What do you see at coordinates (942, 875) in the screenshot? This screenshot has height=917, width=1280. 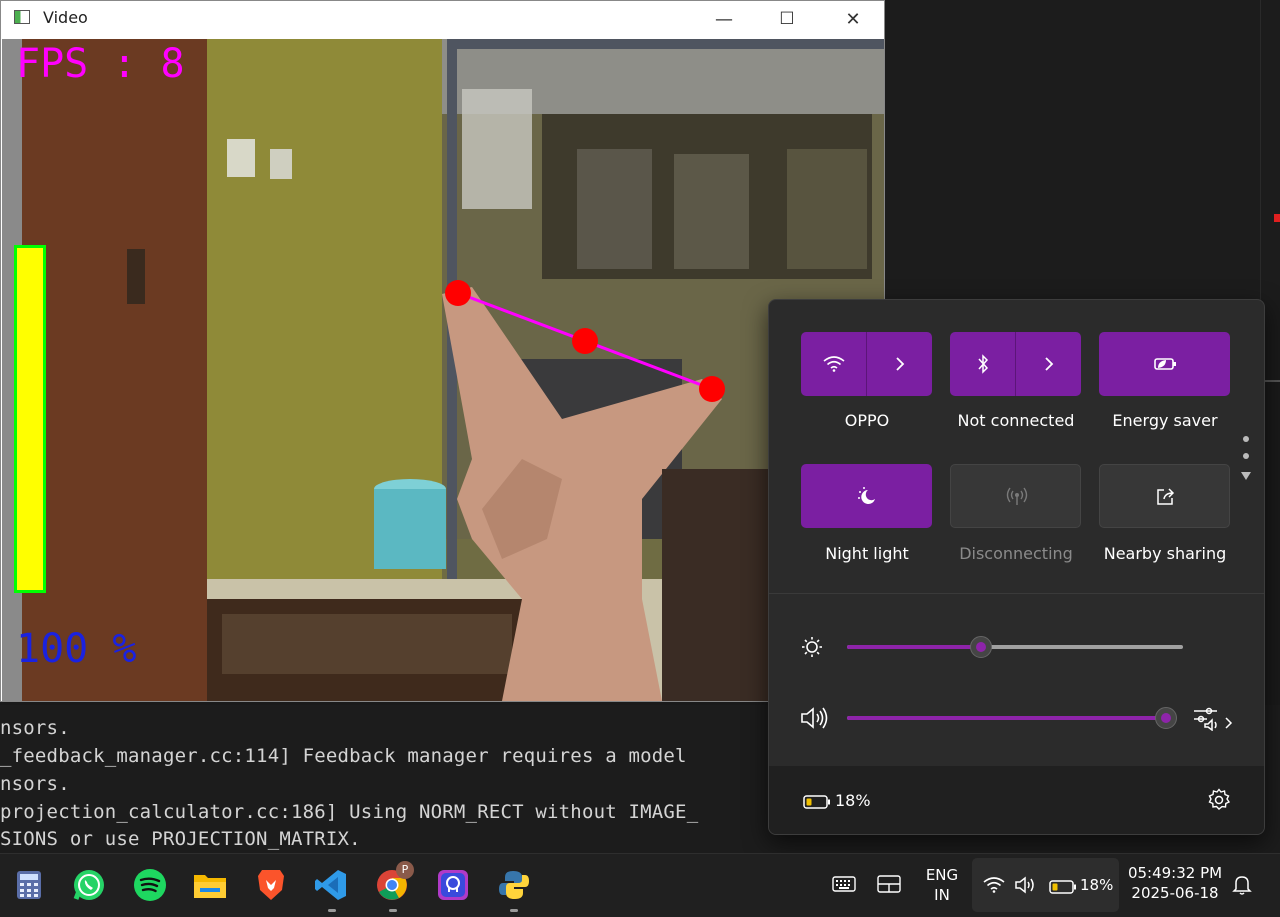 I see `language-code: ENG` at bounding box center [942, 875].